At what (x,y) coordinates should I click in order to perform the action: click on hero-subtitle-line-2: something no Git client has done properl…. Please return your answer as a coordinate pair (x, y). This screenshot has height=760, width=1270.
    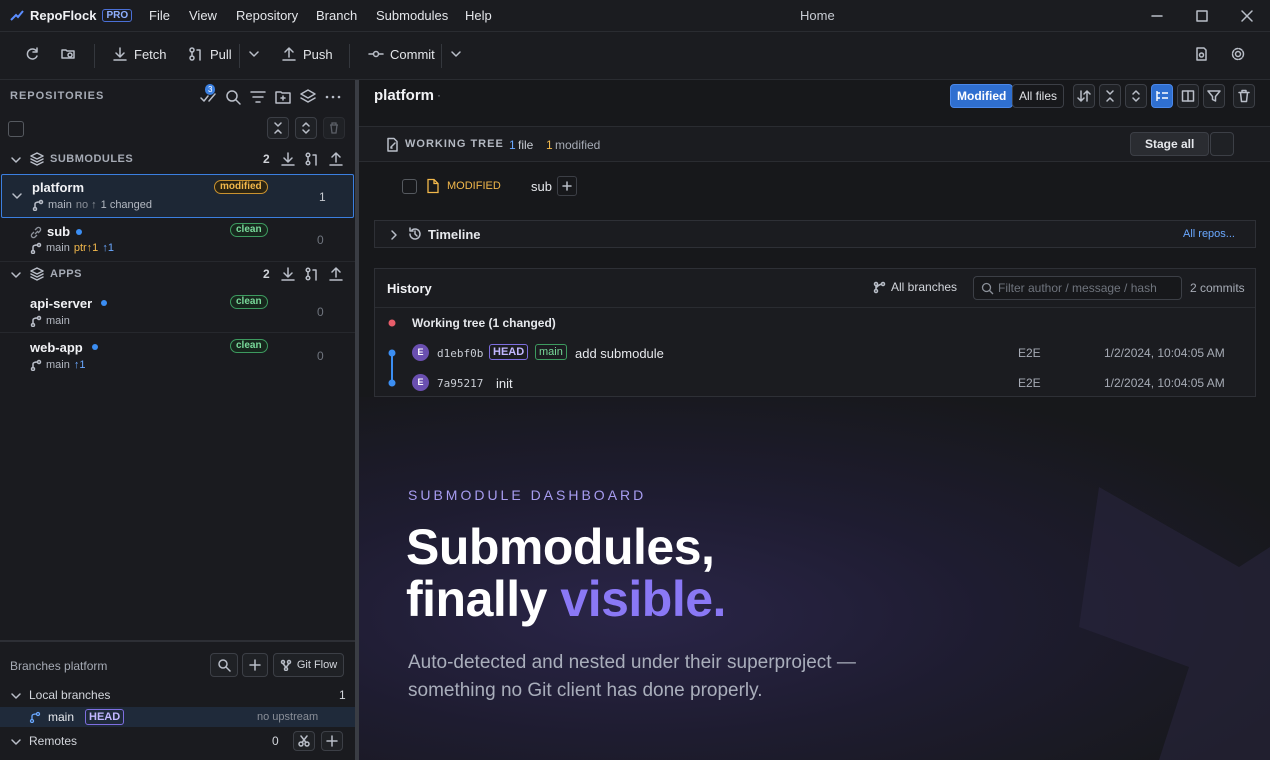
    Looking at the image, I should click on (585, 690).